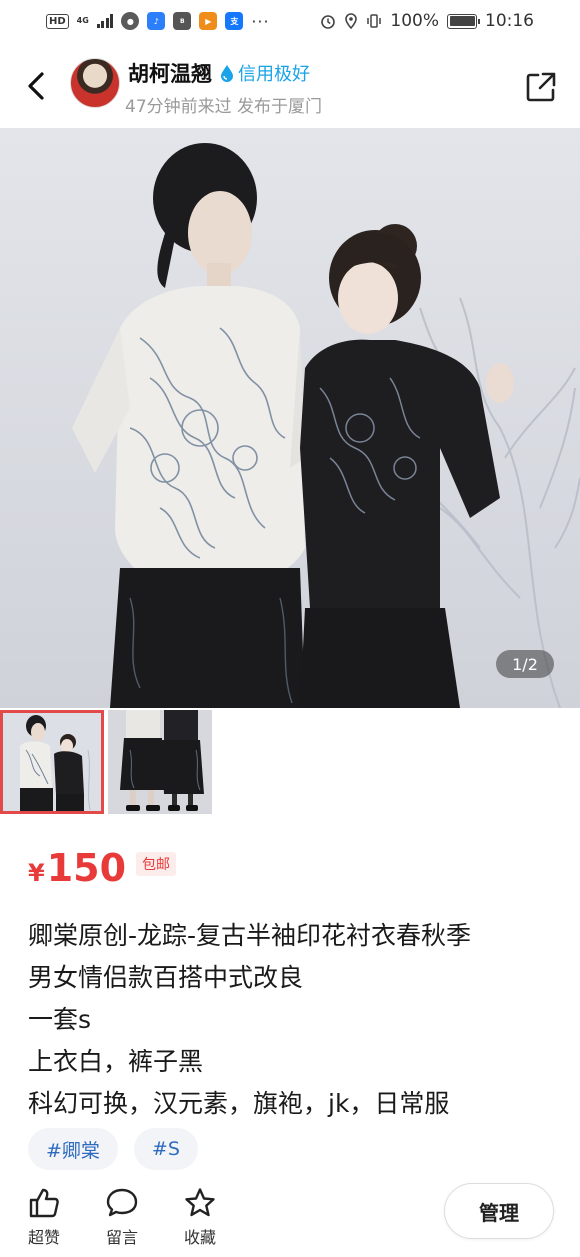  I want to click on status-bar-left: HD 4G ● ♪ B ▶ 支 ···, so click(158, 21).